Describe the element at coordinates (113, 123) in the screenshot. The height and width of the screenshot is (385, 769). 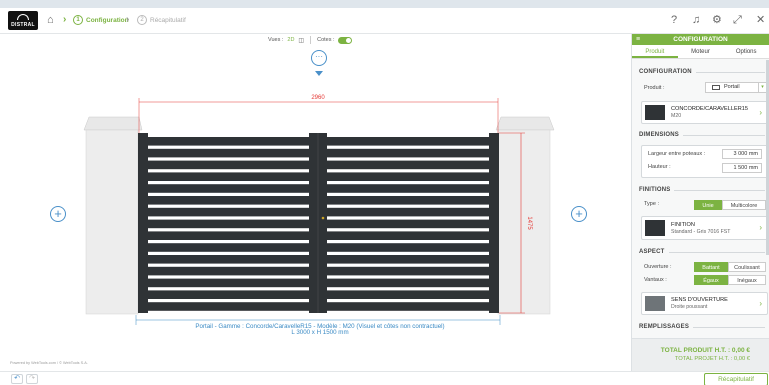
I see `left-pillar-cap` at that location.